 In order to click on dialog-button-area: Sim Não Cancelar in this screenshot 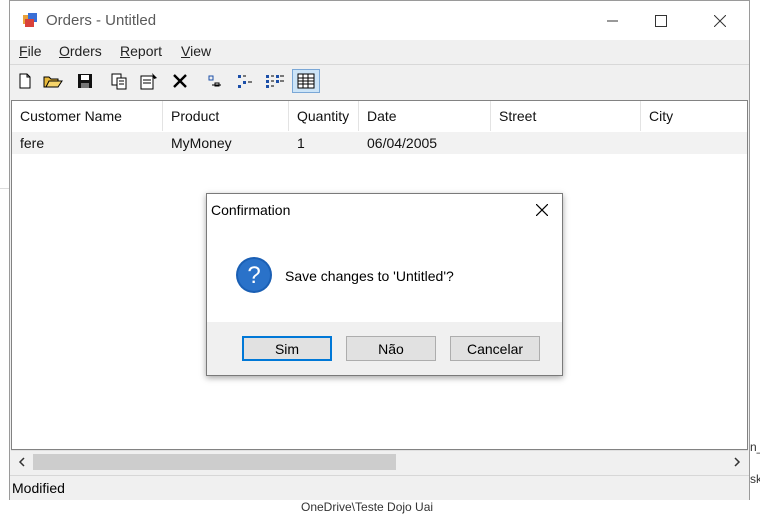, I will do `click(384, 348)`.